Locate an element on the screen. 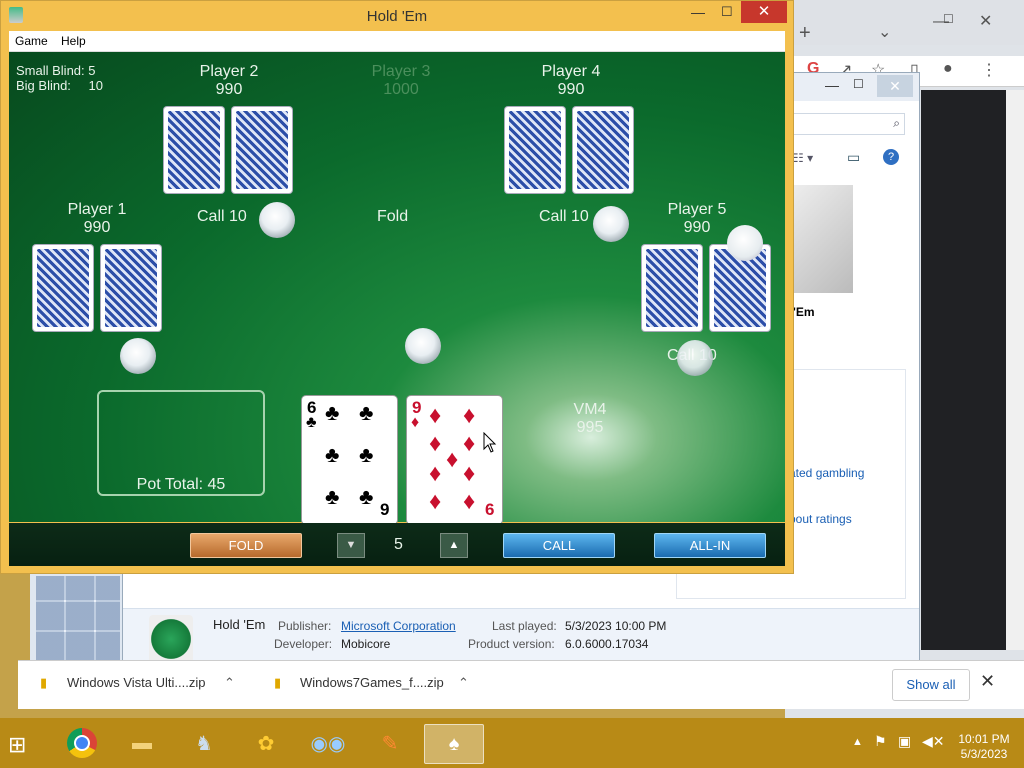  chip-stack is located at coordinates (611, 224).